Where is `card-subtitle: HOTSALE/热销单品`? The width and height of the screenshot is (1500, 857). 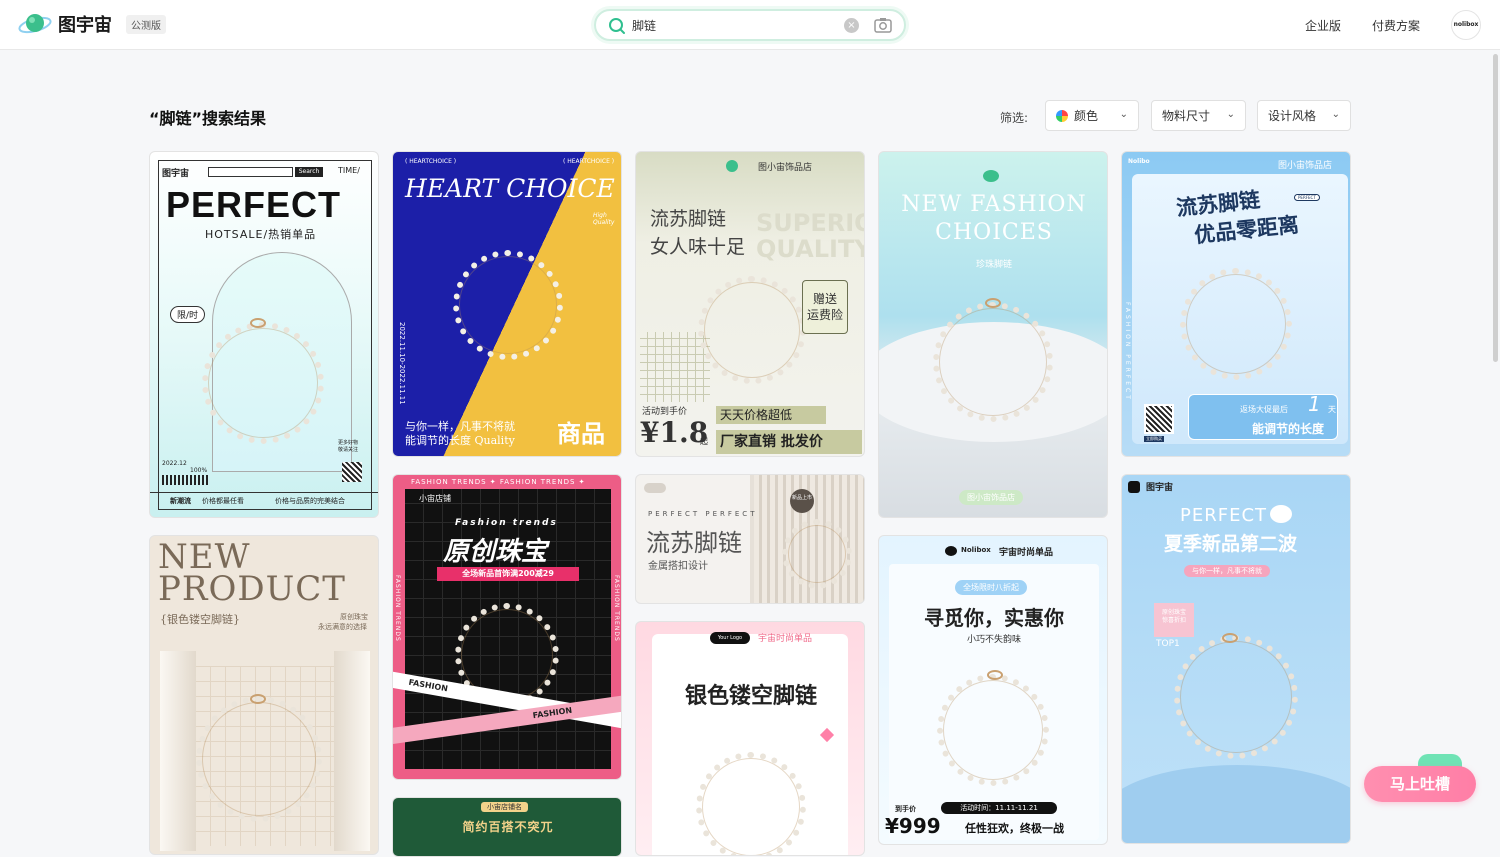 card-subtitle: HOTSALE/热销单品 is located at coordinates (261, 234).